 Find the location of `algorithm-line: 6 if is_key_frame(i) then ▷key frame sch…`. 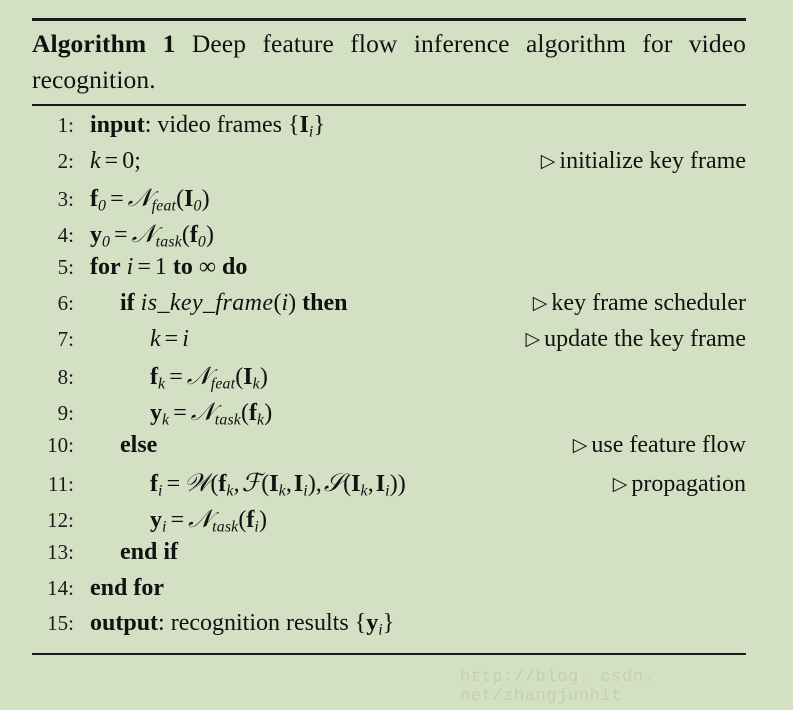

algorithm-line: 6 if is_key_frame(i) then ▷key frame sch… is located at coordinates (389, 308).